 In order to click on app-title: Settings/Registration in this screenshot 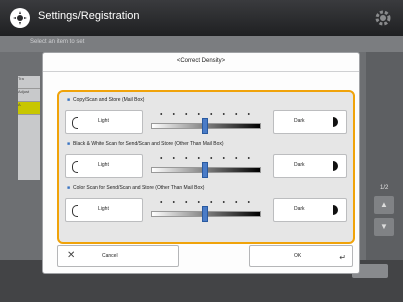, I will do `click(89, 16)`.